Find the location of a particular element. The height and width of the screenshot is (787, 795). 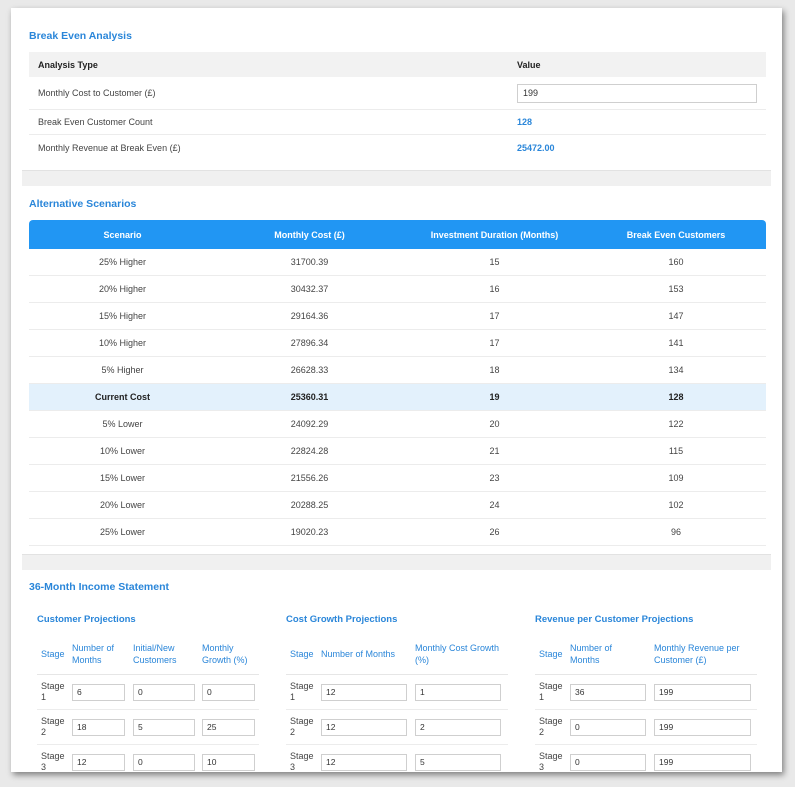

growth-cell: 10 is located at coordinates (230, 762).